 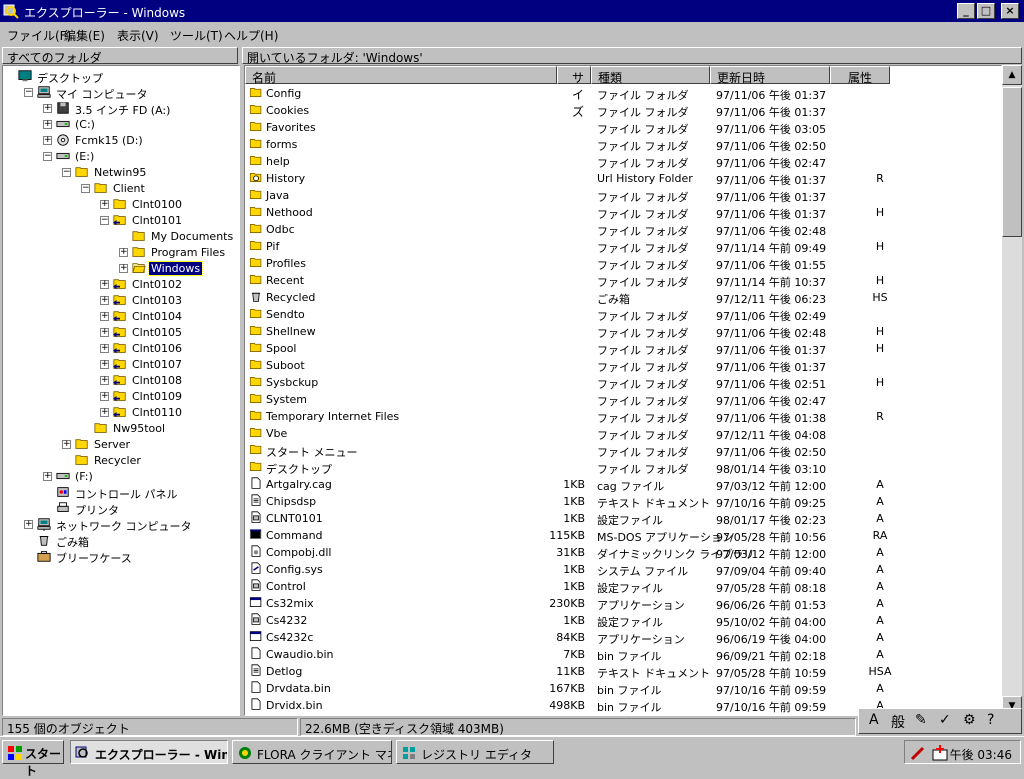 What do you see at coordinates (623, 314) in the screenshot?
I see `table-row: Sendto ファイル フォルダ 97/11/06 午後 02:49` at bounding box center [623, 314].